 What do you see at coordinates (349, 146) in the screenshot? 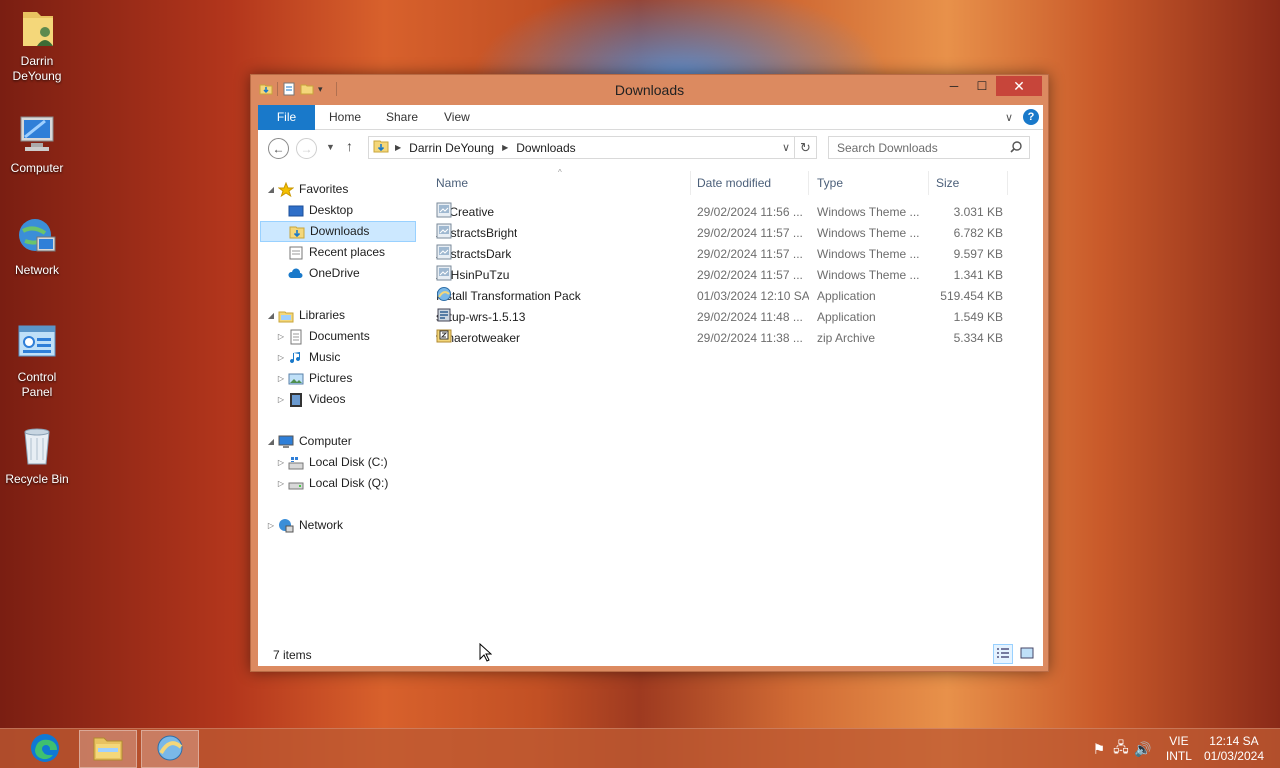
I see `up-arrow-icon: ↑` at bounding box center [349, 146].